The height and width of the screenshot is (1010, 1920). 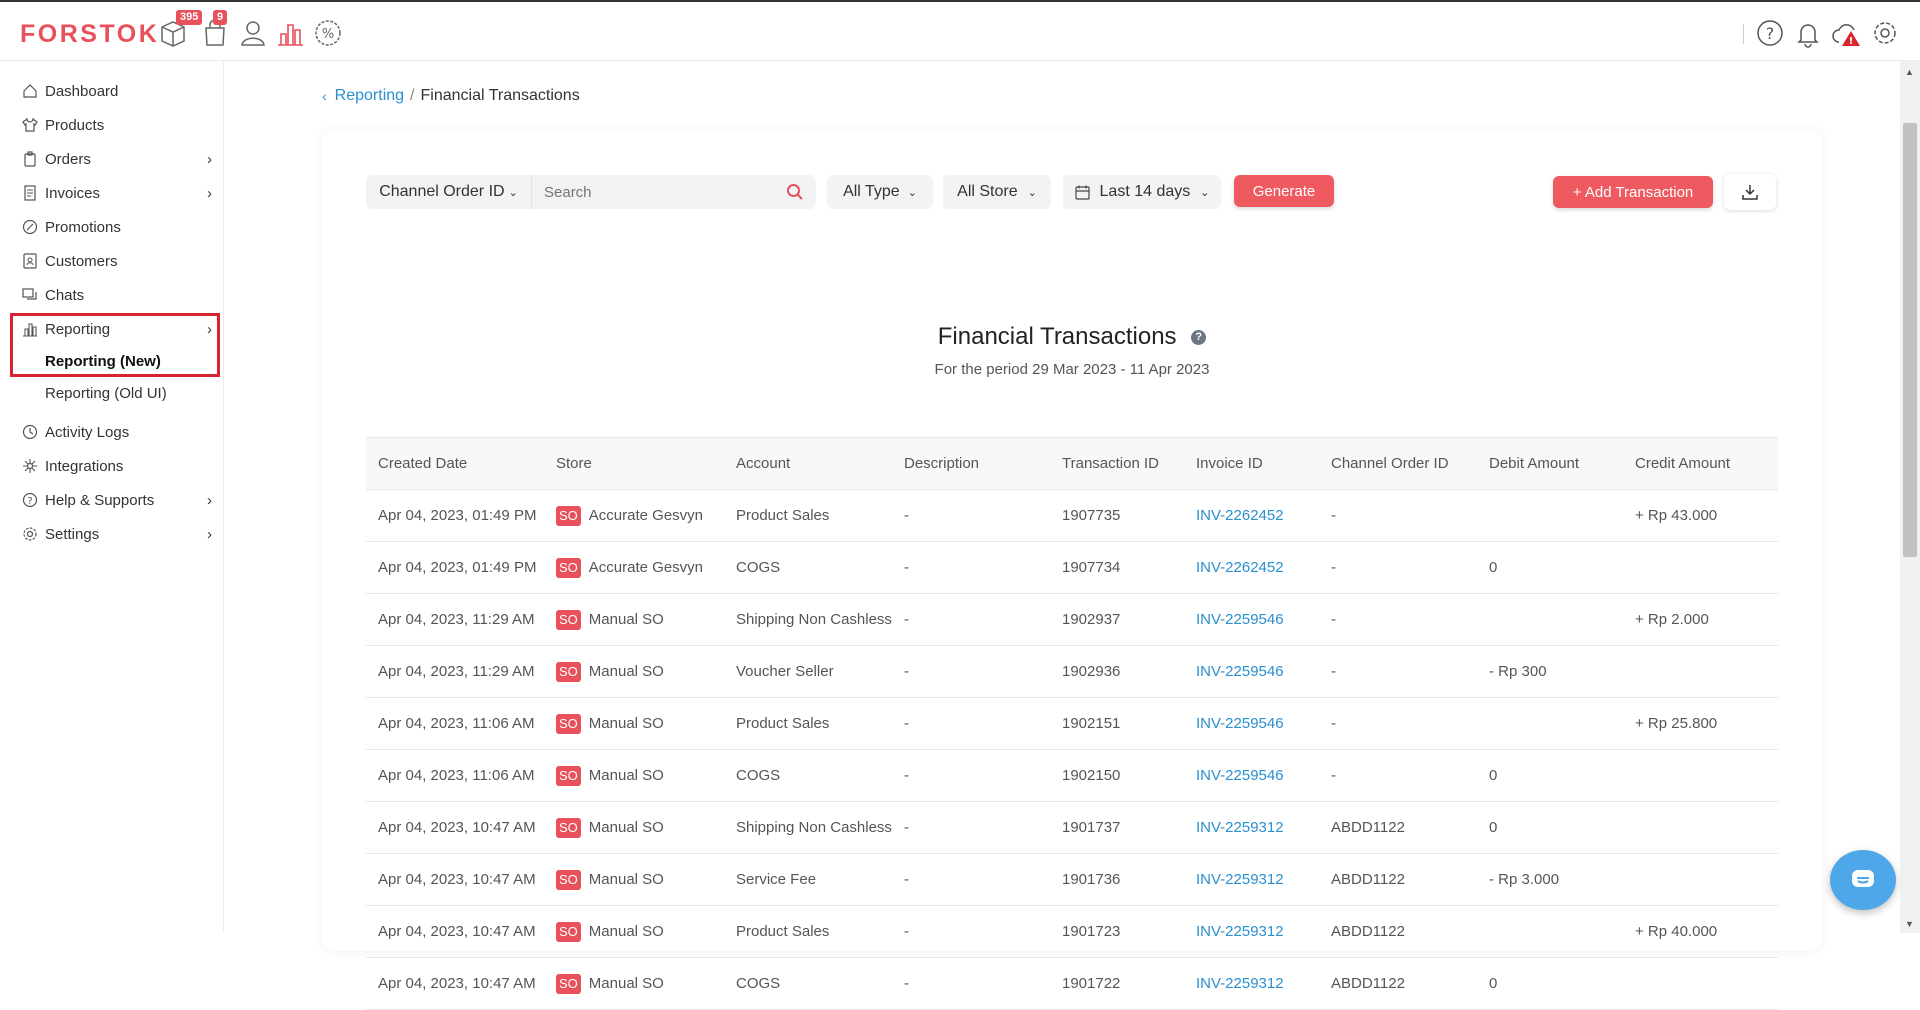 What do you see at coordinates (1909, 924) in the screenshot?
I see `scroll-down-arrow-icon: ▼` at bounding box center [1909, 924].